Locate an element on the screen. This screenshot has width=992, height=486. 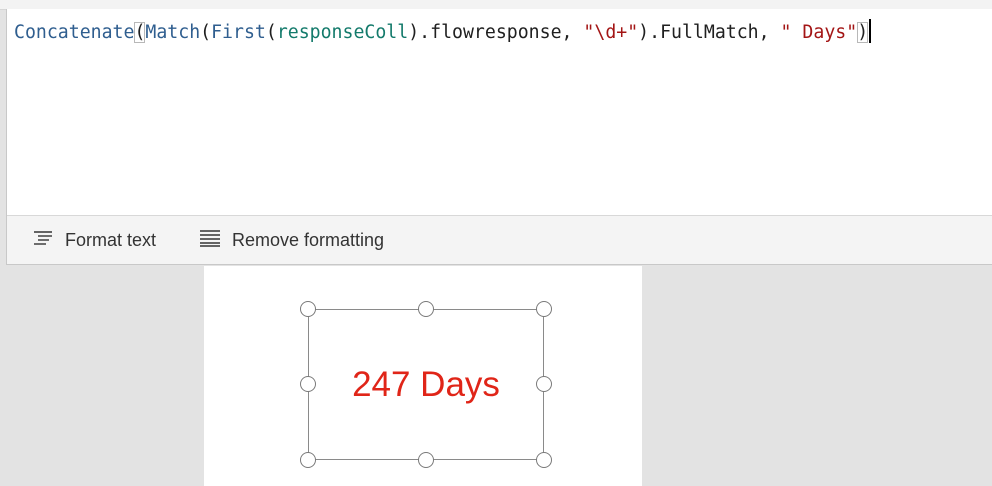
resize-handle-top-left is located at coordinates (308, 309).